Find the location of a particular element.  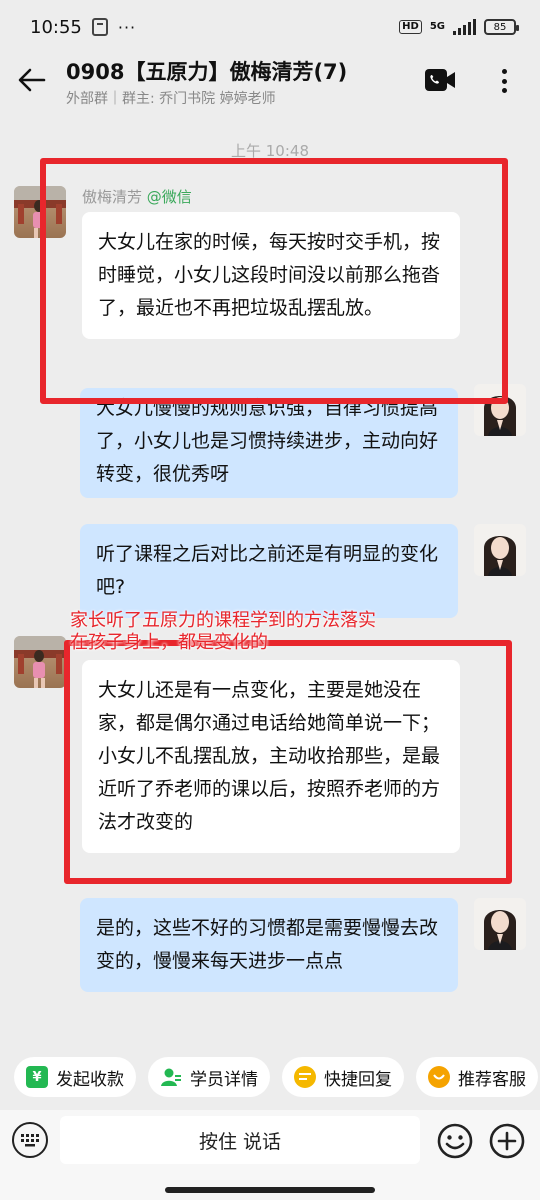

annotation-line: 家长听了五原力的课程学到的方法落实 在孩子身上，都是变化的 is located at coordinates (223, 631).